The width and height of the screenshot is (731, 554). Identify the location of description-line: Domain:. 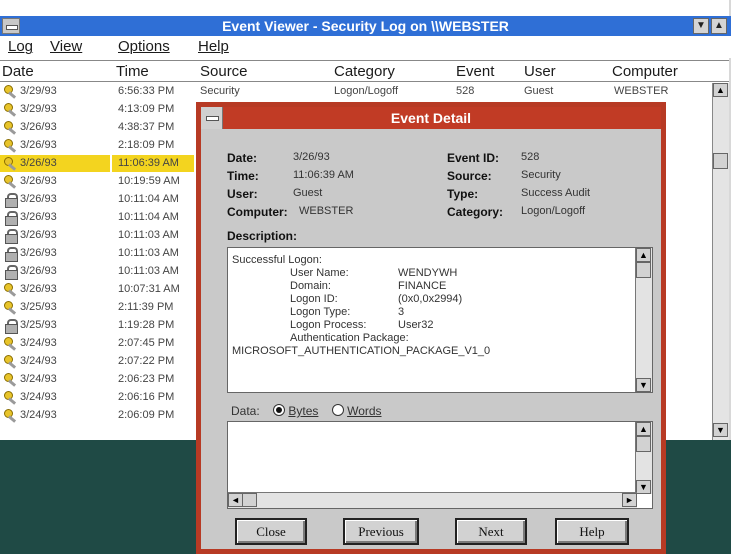
(310, 286).